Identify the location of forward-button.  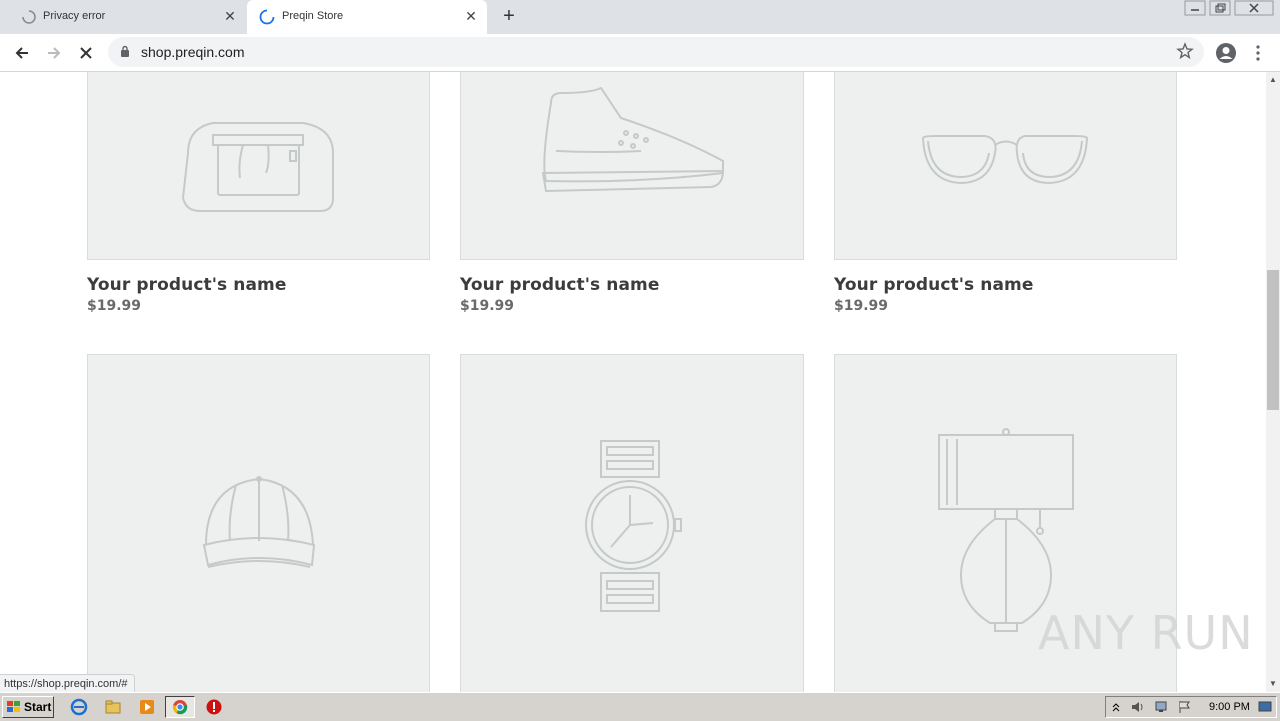
(54, 53).